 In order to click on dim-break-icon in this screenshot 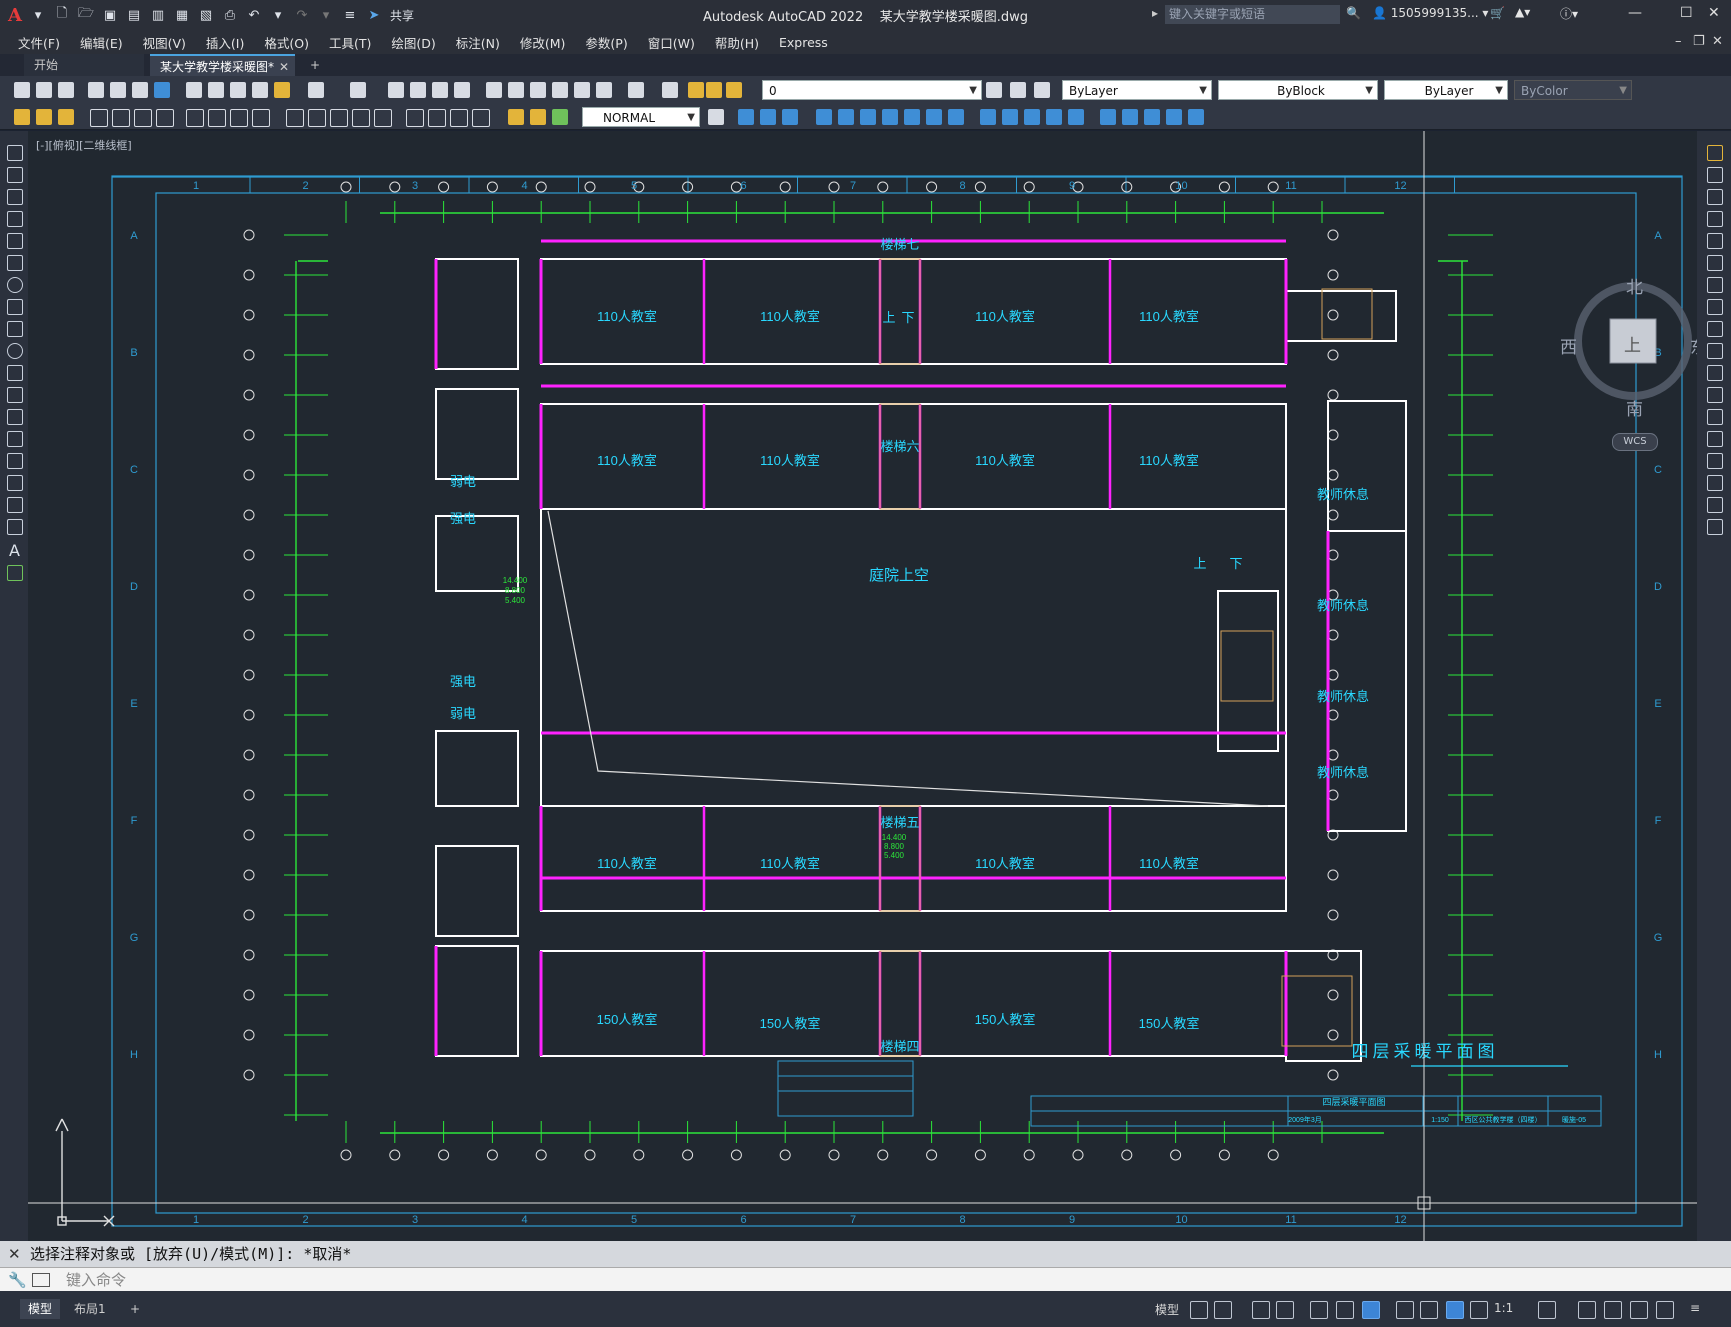, I will do `click(383, 118)`.